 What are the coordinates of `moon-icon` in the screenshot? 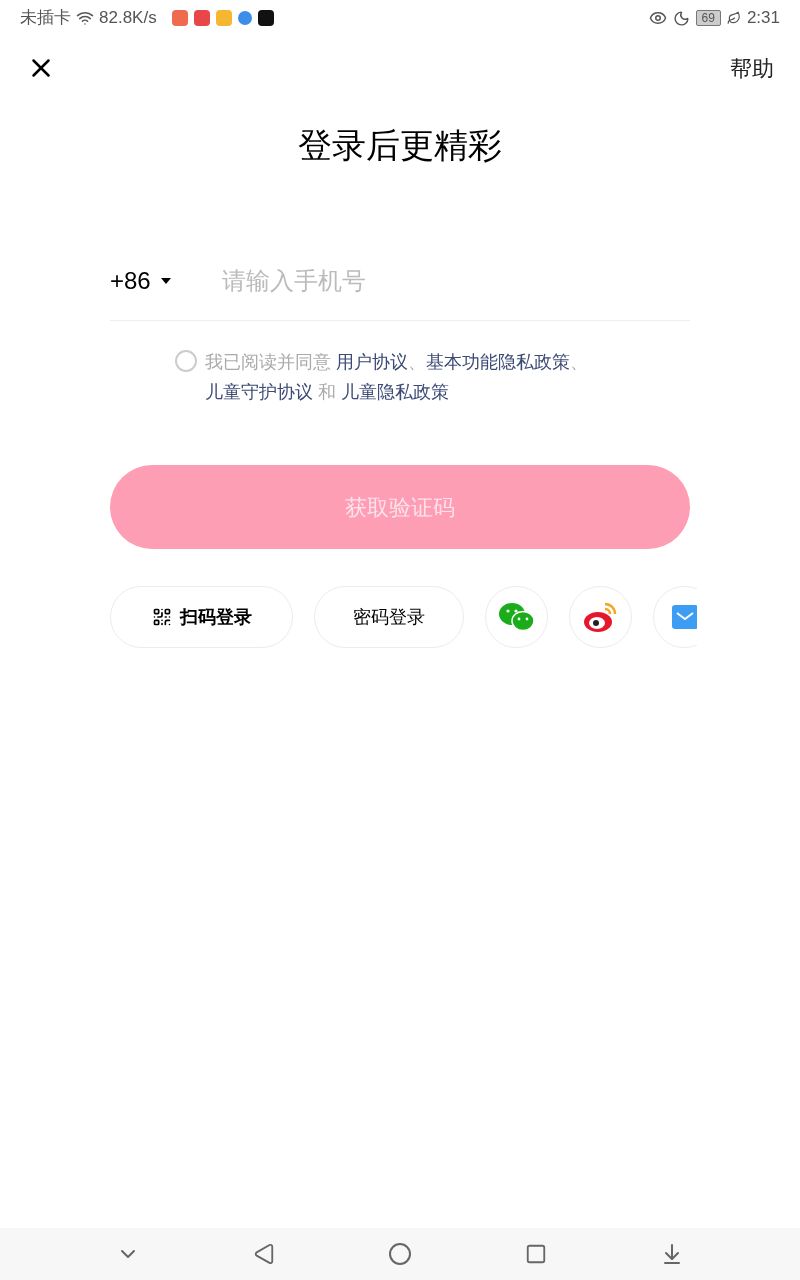 It's located at (681, 18).